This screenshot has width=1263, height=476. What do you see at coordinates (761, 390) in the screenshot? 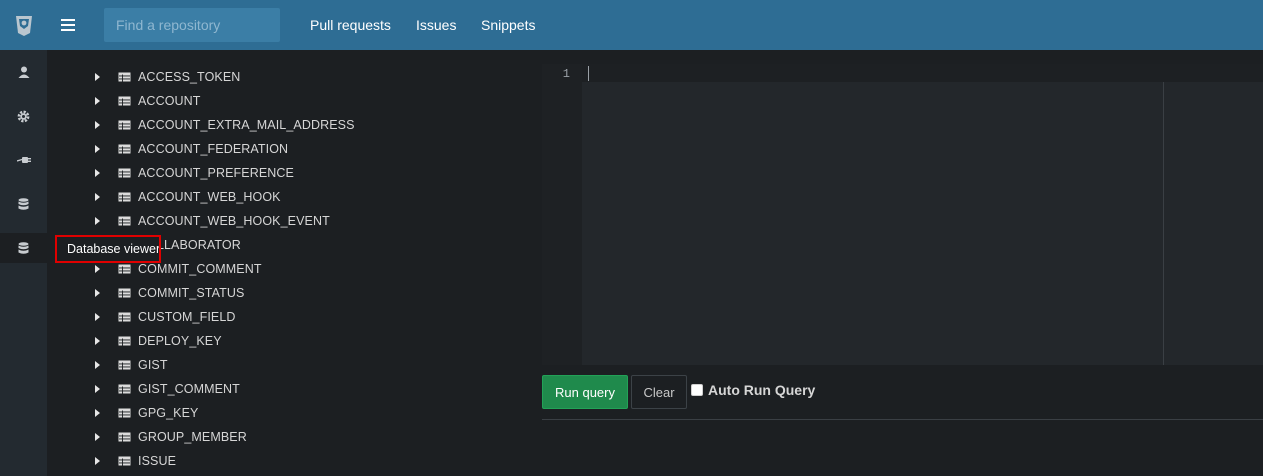
I see `auto-run-label: Auto Run Query` at bounding box center [761, 390].